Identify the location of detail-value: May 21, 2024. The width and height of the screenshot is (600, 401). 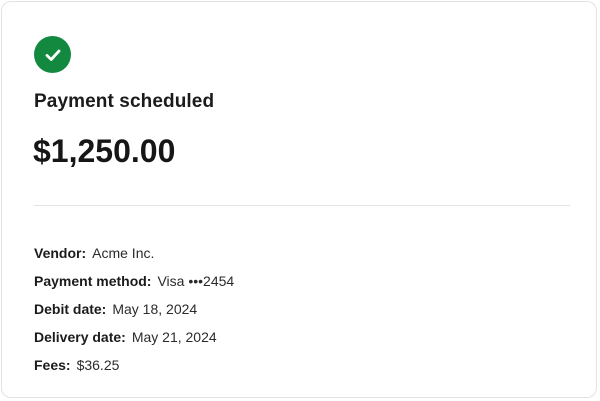
(174, 337).